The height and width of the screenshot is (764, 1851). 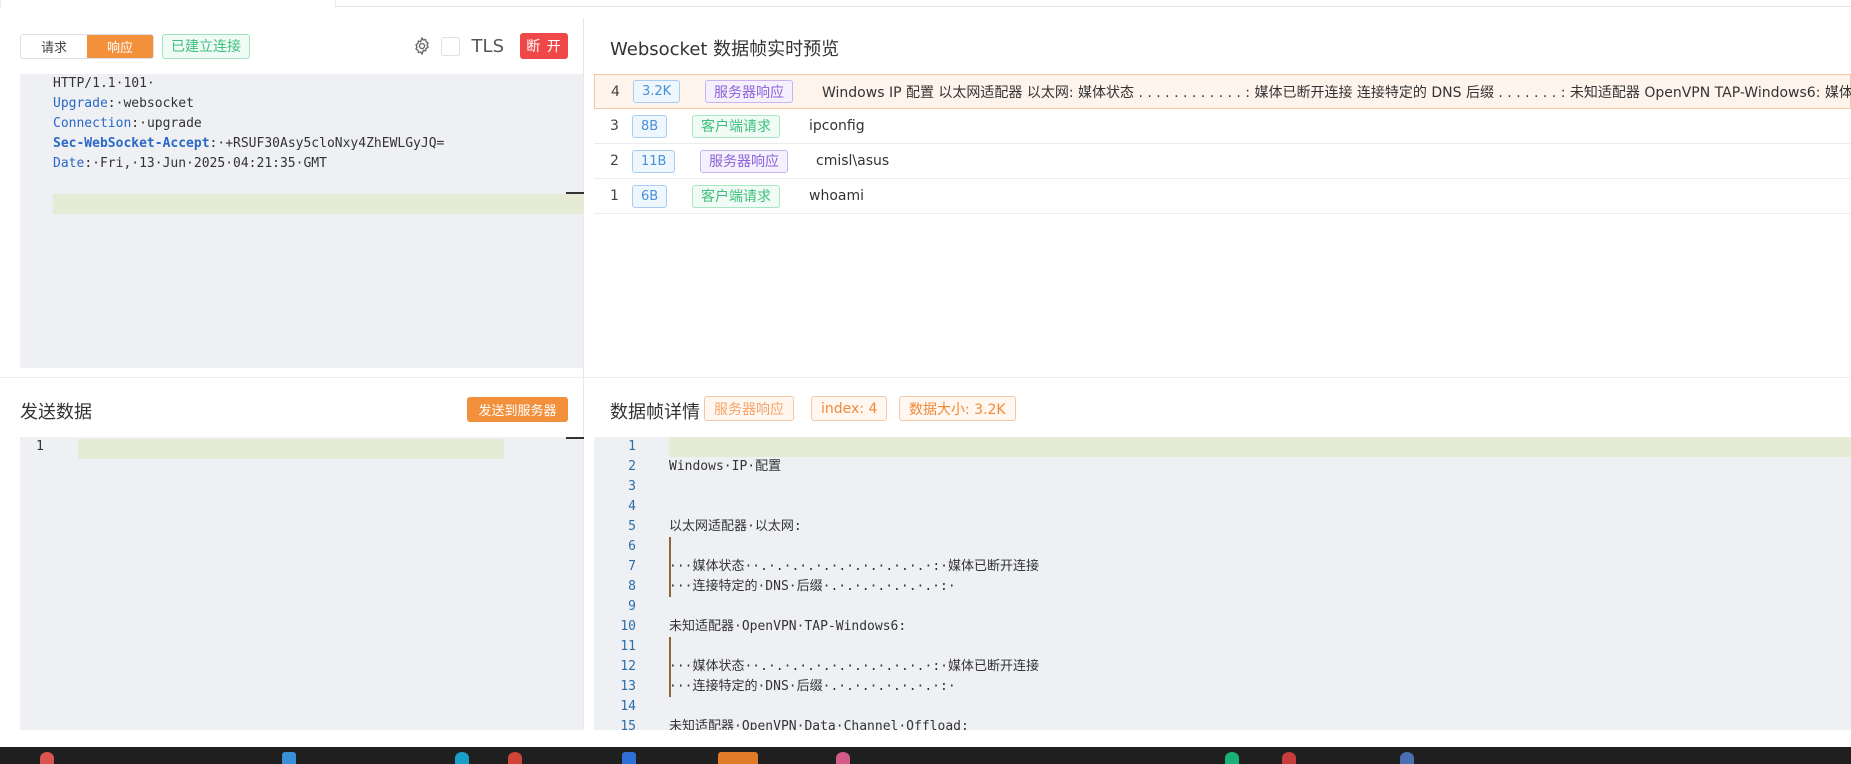 I want to click on os-taskbar, so click(x=925, y=755).